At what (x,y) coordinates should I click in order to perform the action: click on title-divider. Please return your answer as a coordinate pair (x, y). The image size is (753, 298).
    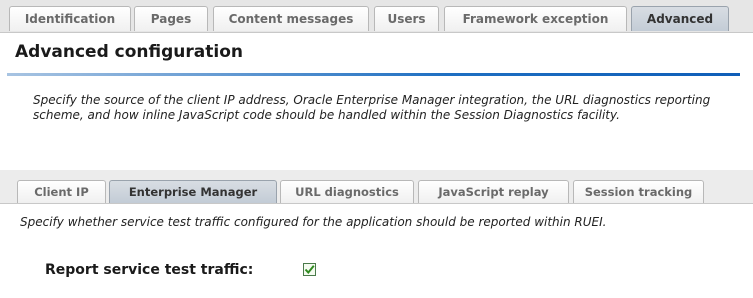
    Looking at the image, I should click on (373, 74).